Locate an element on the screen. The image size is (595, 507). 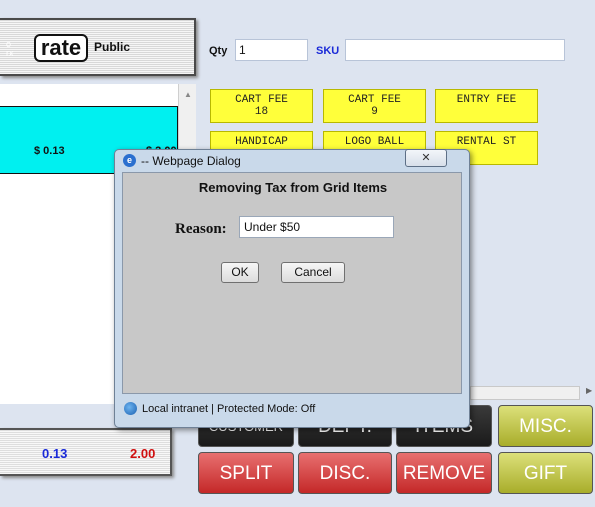
reason-label: Reason: is located at coordinates (201, 229).